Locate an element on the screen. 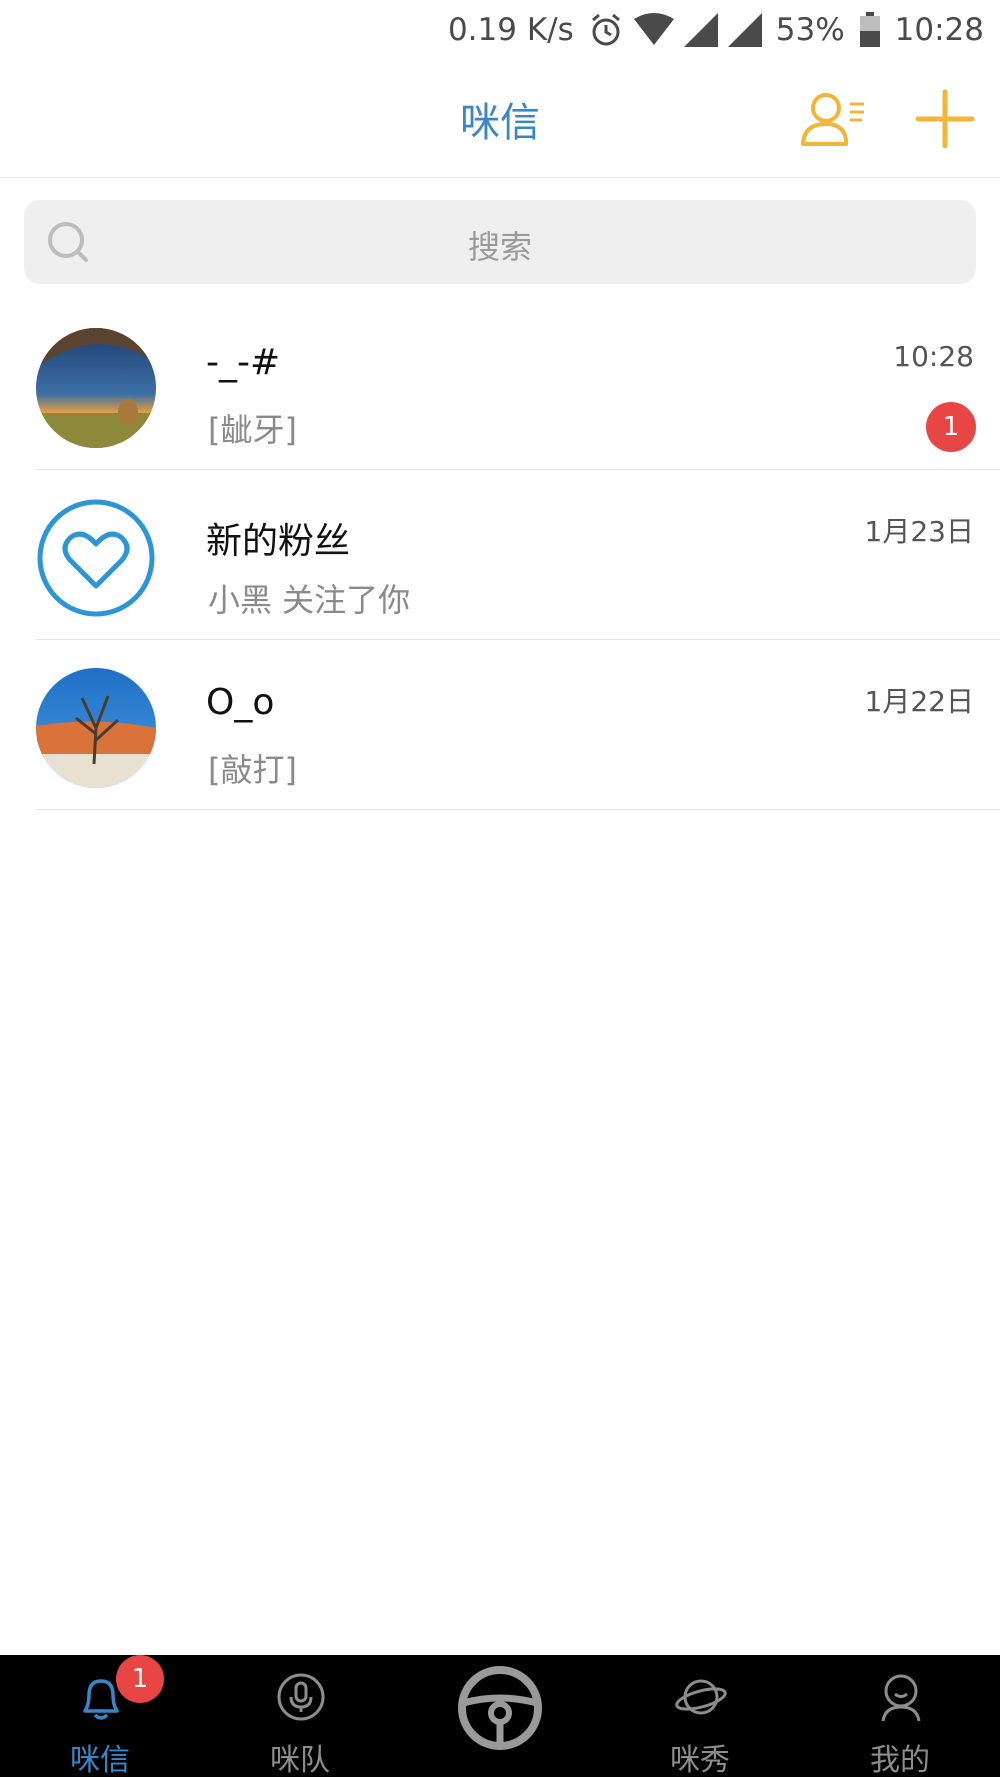 The image size is (1000, 1777). add-icon is located at coordinates (945, 119).